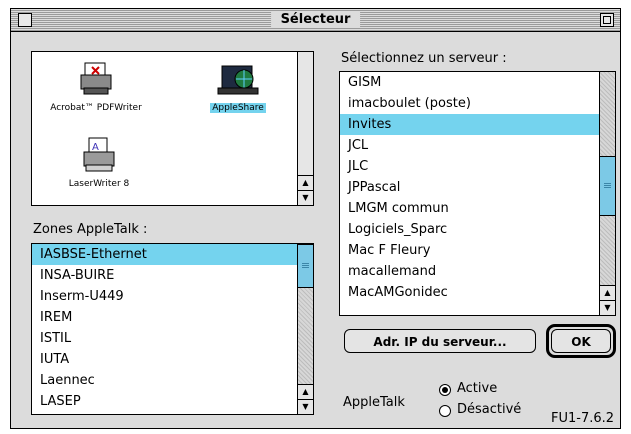  What do you see at coordinates (95, 147) in the screenshot?
I see `svg-text: A` at bounding box center [95, 147].